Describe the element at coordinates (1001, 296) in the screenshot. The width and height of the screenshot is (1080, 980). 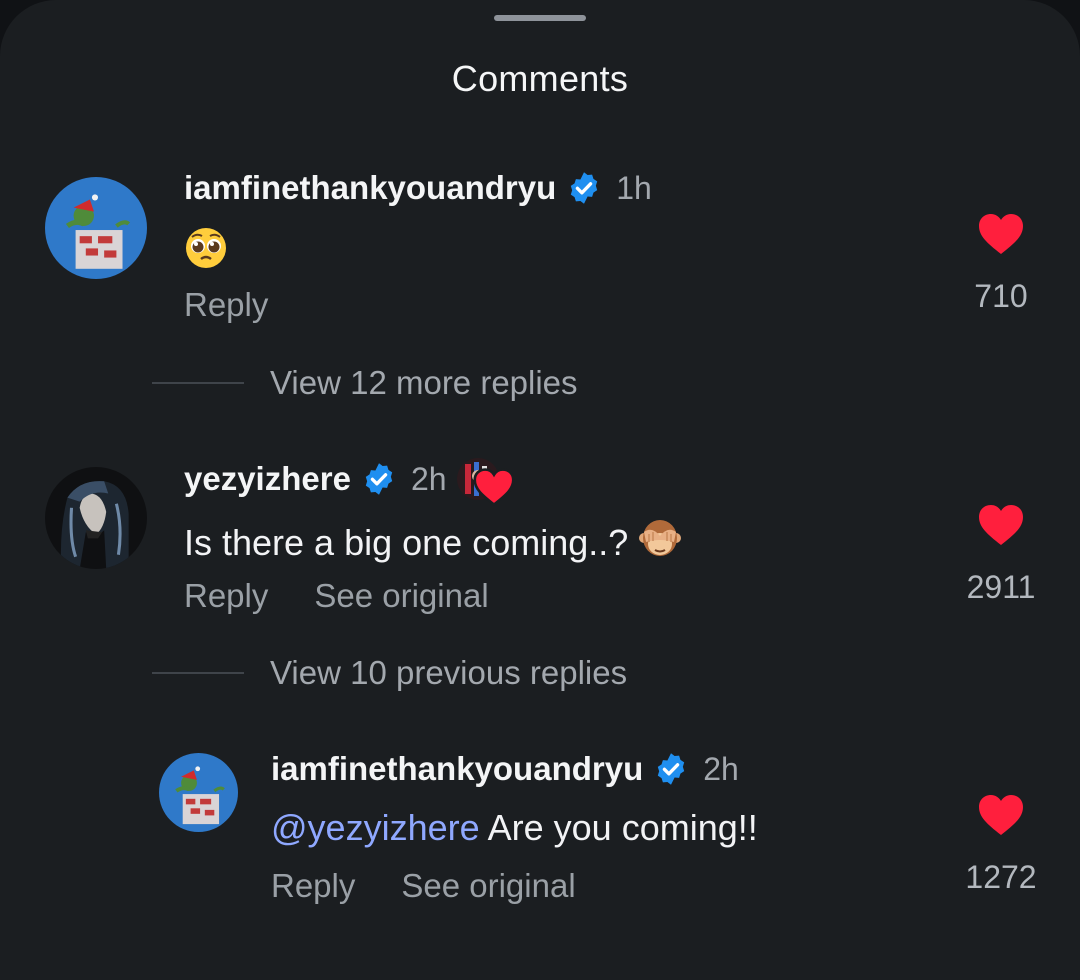
I see `like-count: 710` at that location.